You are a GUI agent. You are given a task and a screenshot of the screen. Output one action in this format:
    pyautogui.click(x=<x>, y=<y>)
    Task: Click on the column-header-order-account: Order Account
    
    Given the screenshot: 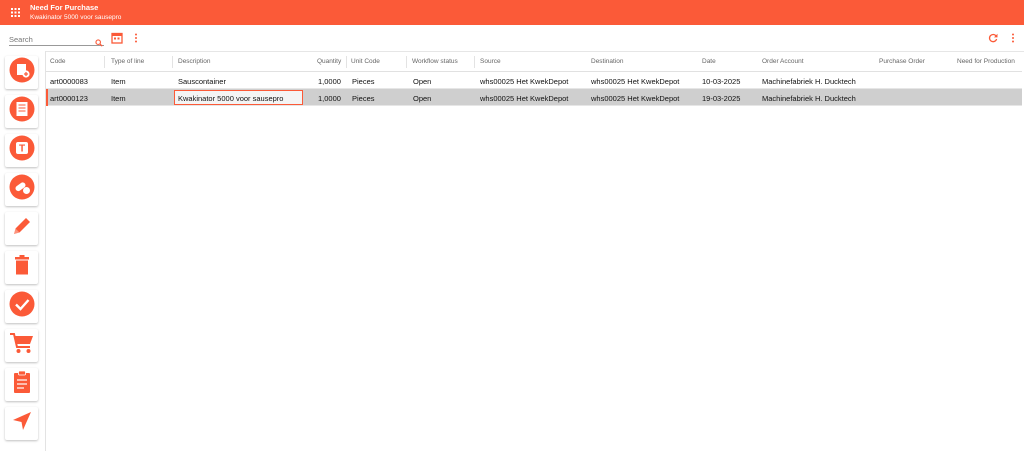 What is the action you would take?
    pyautogui.click(x=783, y=61)
    